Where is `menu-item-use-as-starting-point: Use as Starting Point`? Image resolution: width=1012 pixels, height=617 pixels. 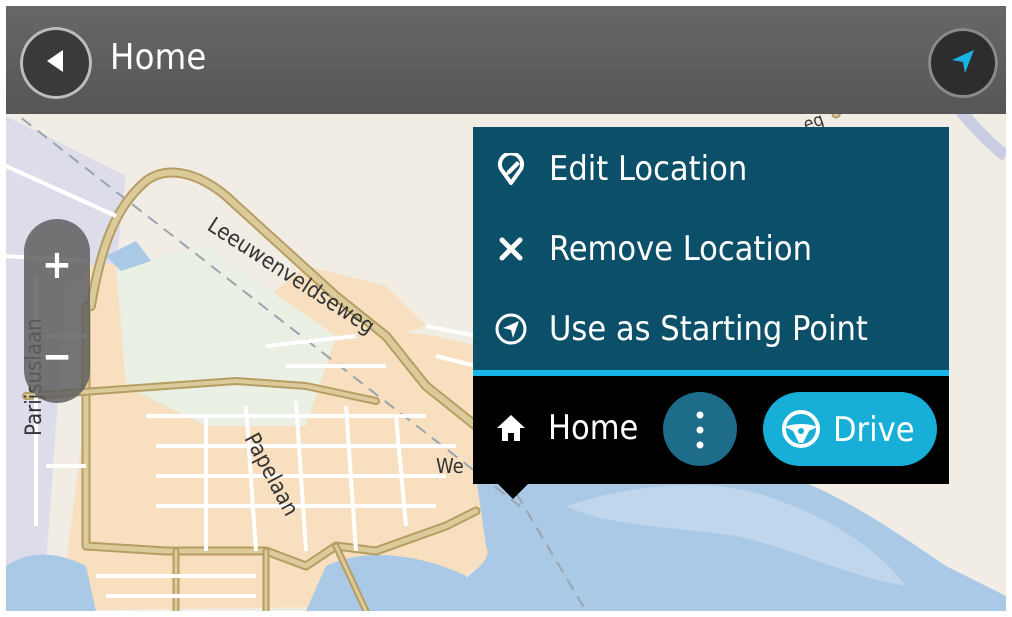
menu-item-use-as-starting-point: Use as Starting Point is located at coordinates (711, 329).